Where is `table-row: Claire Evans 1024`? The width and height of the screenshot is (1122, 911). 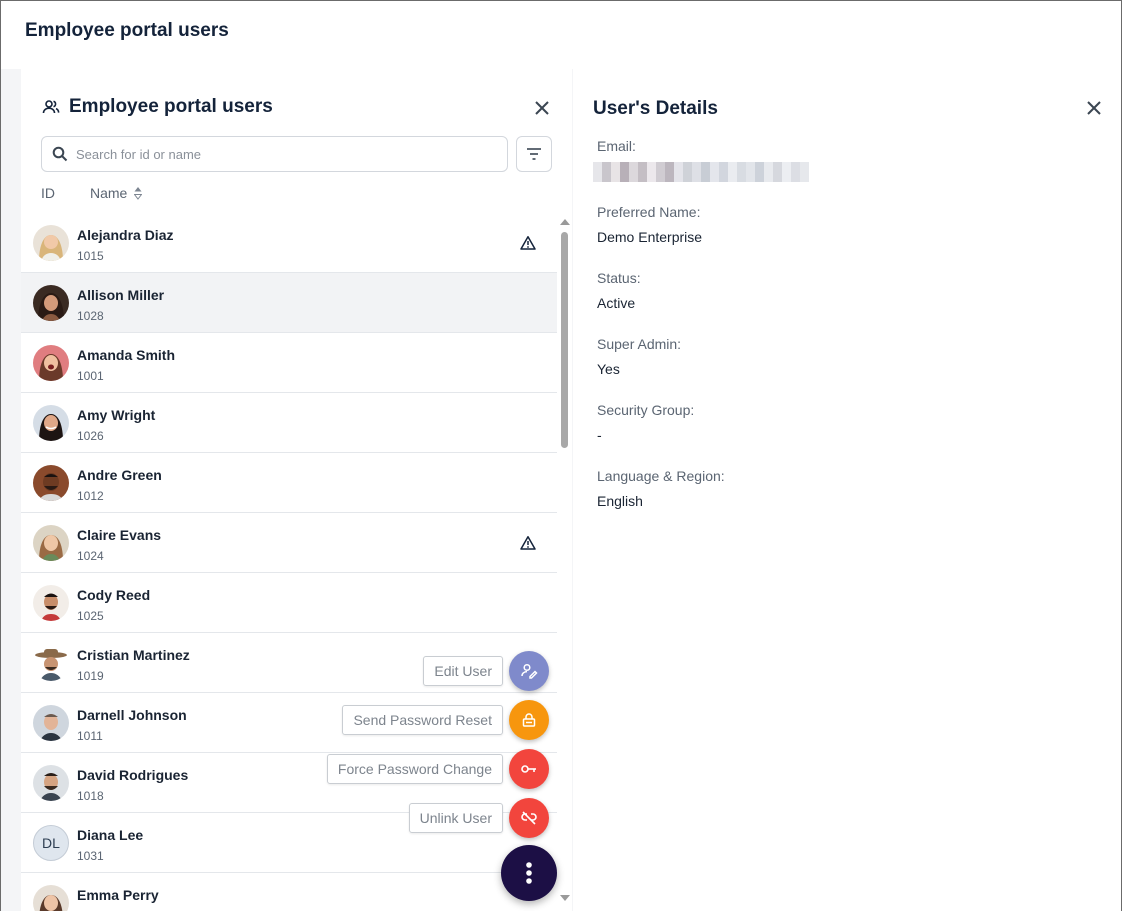 table-row: Claire Evans 1024 is located at coordinates (289, 543).